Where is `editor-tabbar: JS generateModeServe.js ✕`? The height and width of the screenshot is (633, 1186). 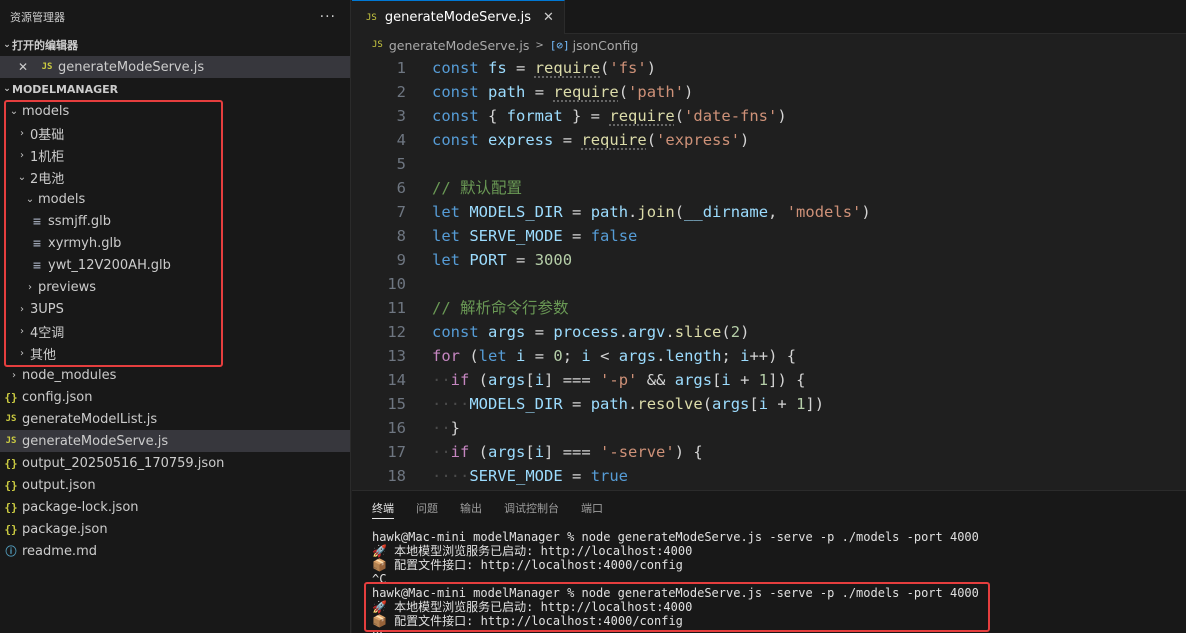
editor-tabbar: JS generateModeServe.js ✕ is located at coordinates (769, 17).